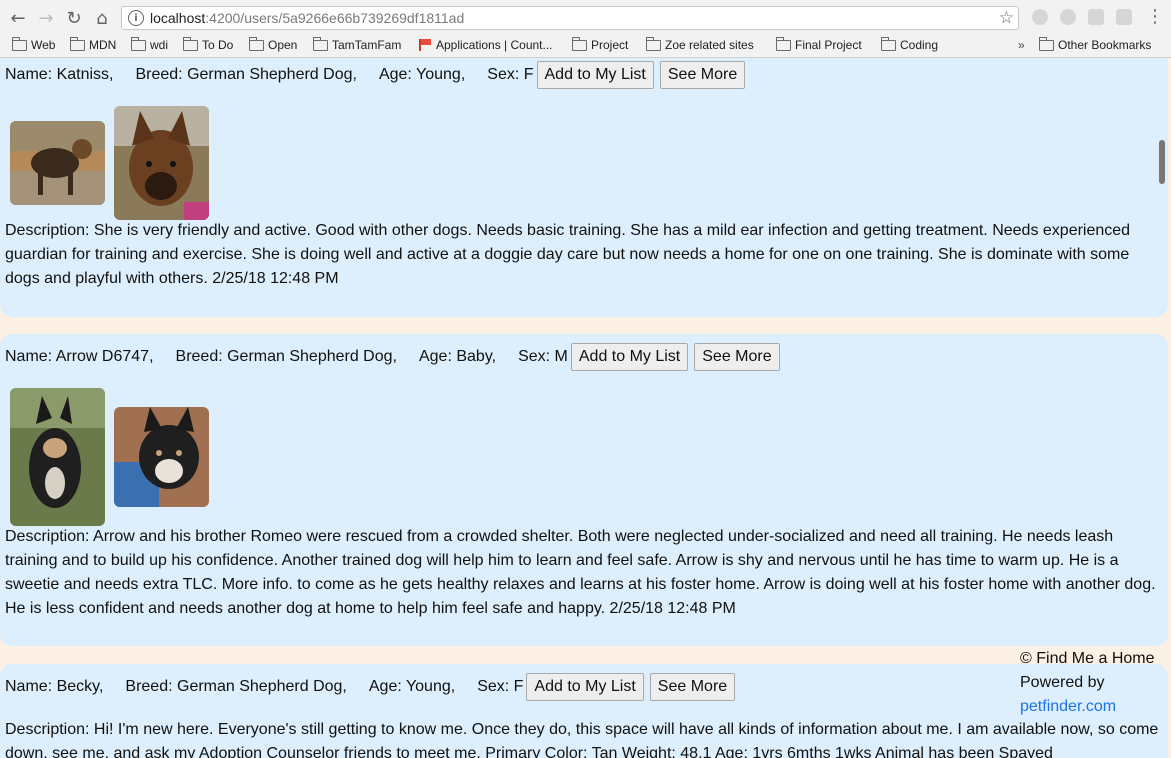 The image size is (1171, 758). I want to click on bookmark-project: Project, so click(600, 44).